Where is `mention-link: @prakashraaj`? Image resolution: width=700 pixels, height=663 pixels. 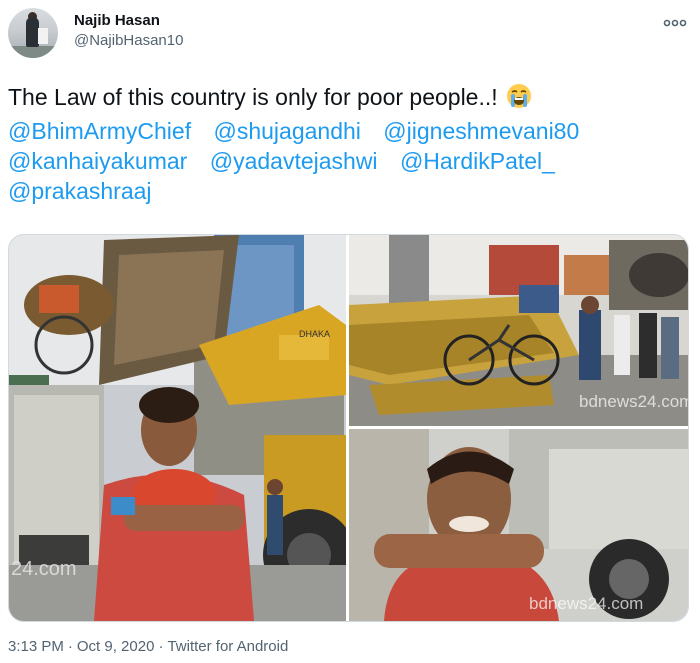
mention-link: @prakashraaj is located at coordinates (80, 191).